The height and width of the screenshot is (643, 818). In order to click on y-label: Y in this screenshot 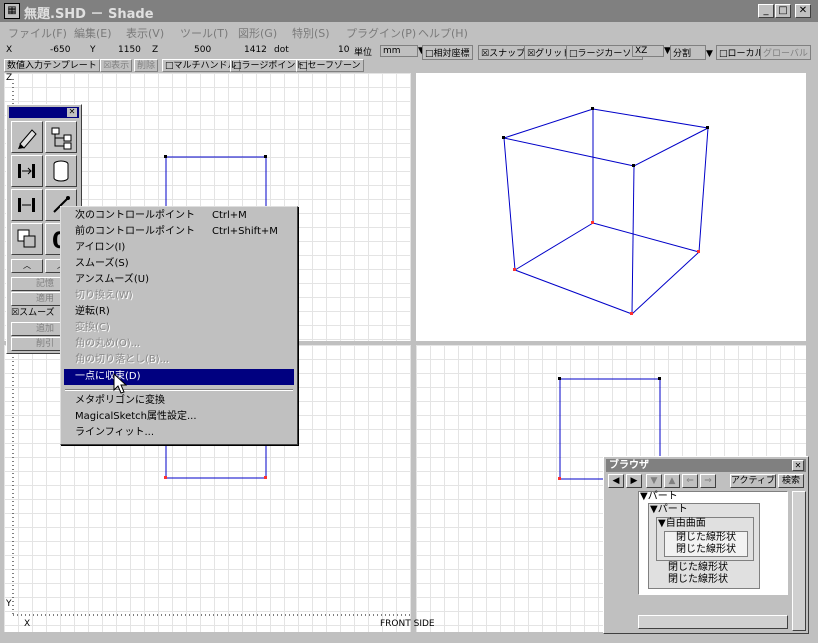, I will do `click(93, 50)`.